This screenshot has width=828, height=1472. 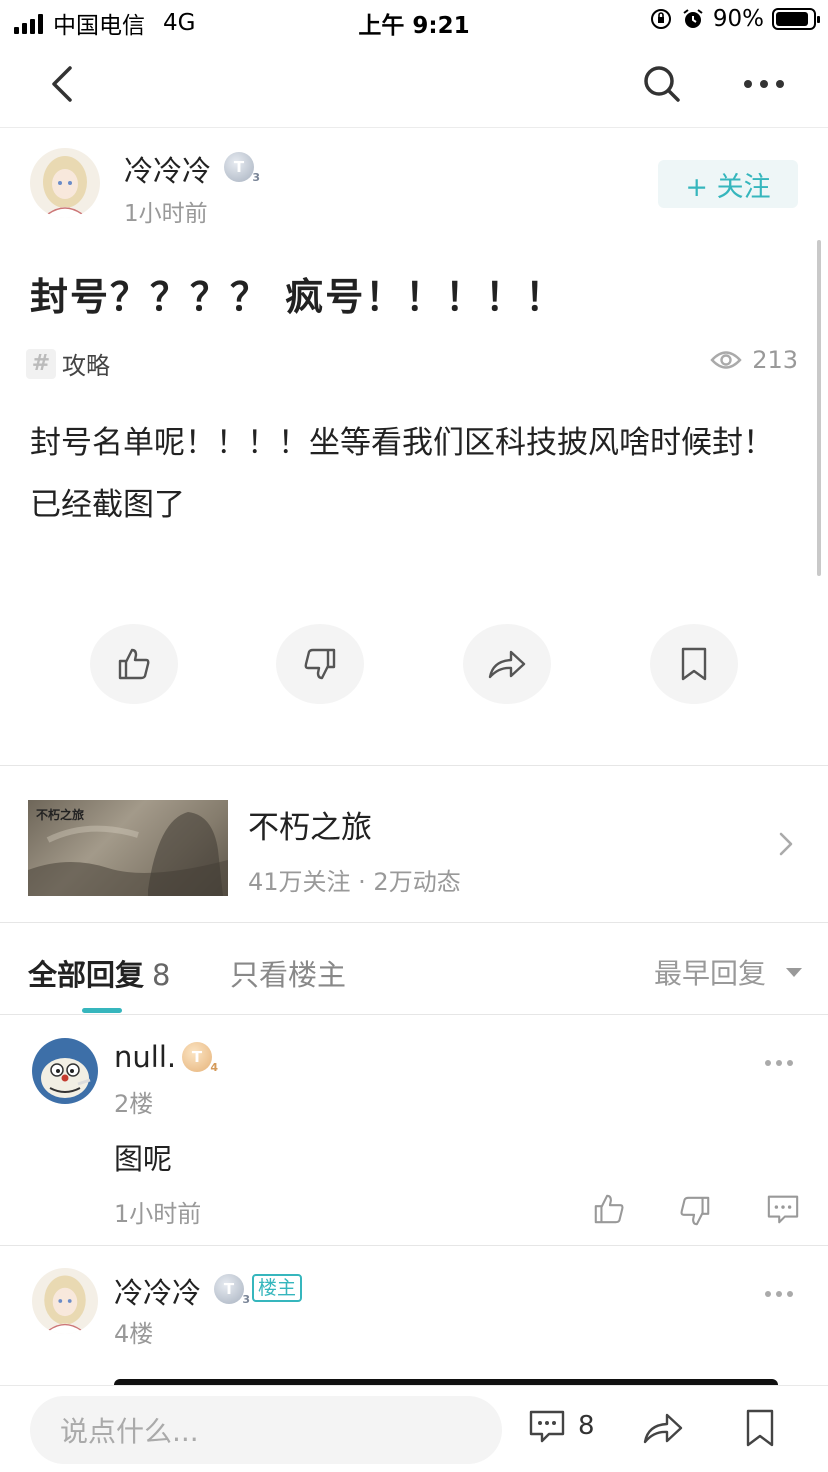 What do you see at coordinates (775, 360) in the screenshot?
I see `view-count-value: 213` at bounding box center [775, 360].